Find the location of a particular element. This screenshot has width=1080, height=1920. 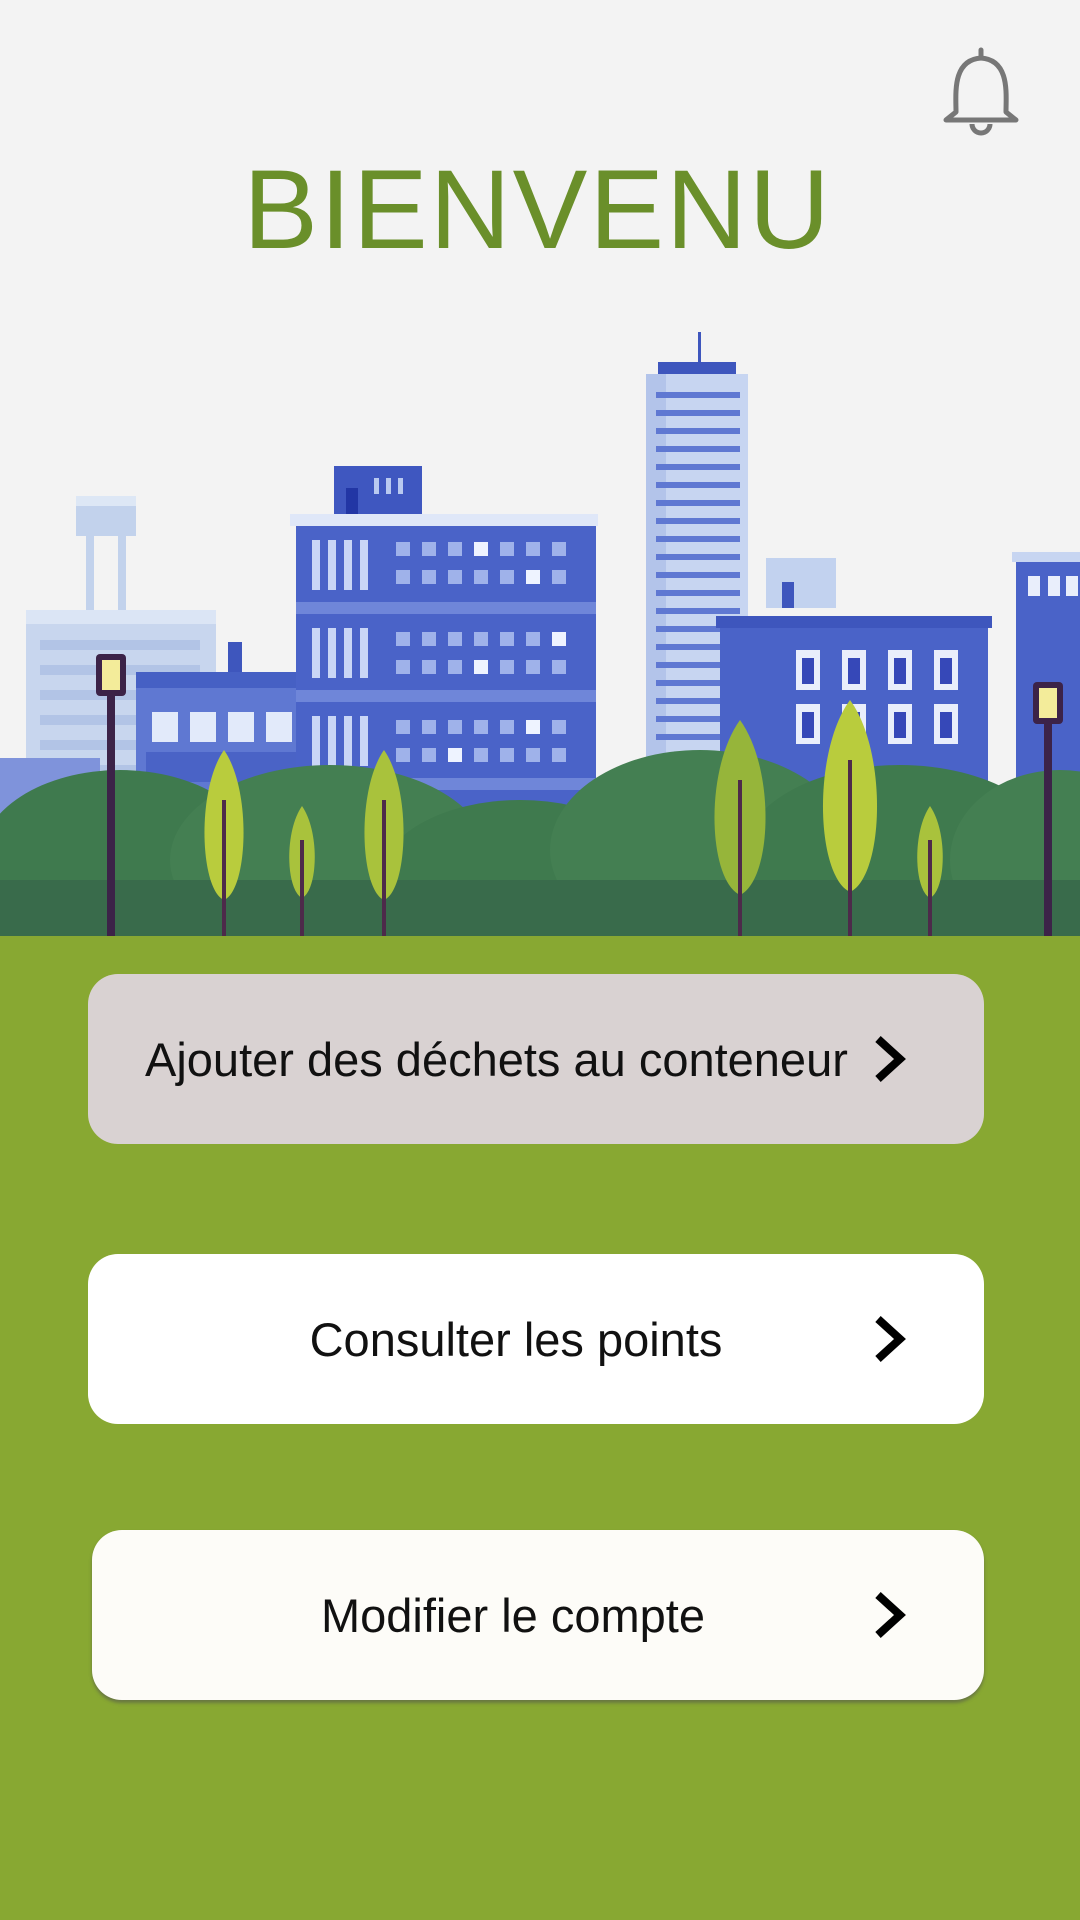

notification-bell-button is located at coordinates (981, 91).